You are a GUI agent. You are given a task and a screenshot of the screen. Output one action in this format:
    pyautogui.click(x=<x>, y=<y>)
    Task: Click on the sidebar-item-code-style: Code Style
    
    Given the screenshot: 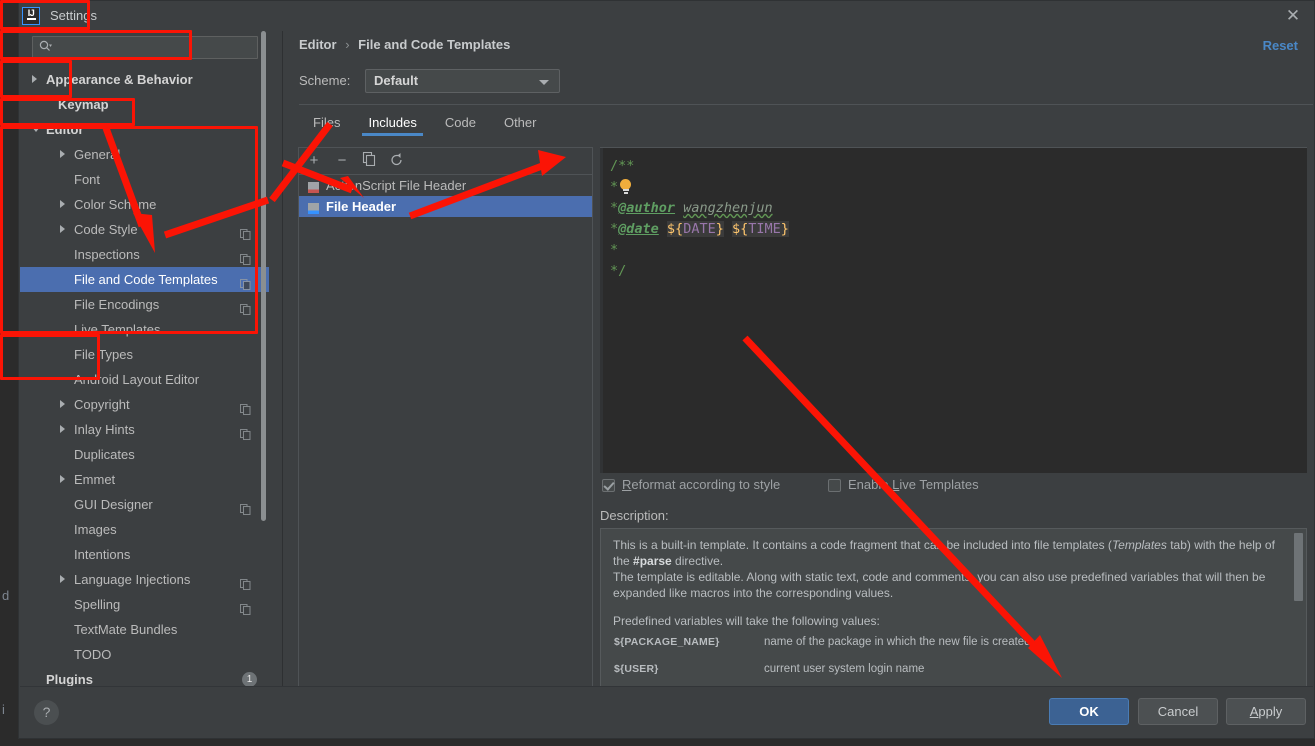 What is the action you would take?
    pyautogui.click(x=144, y=229)
    